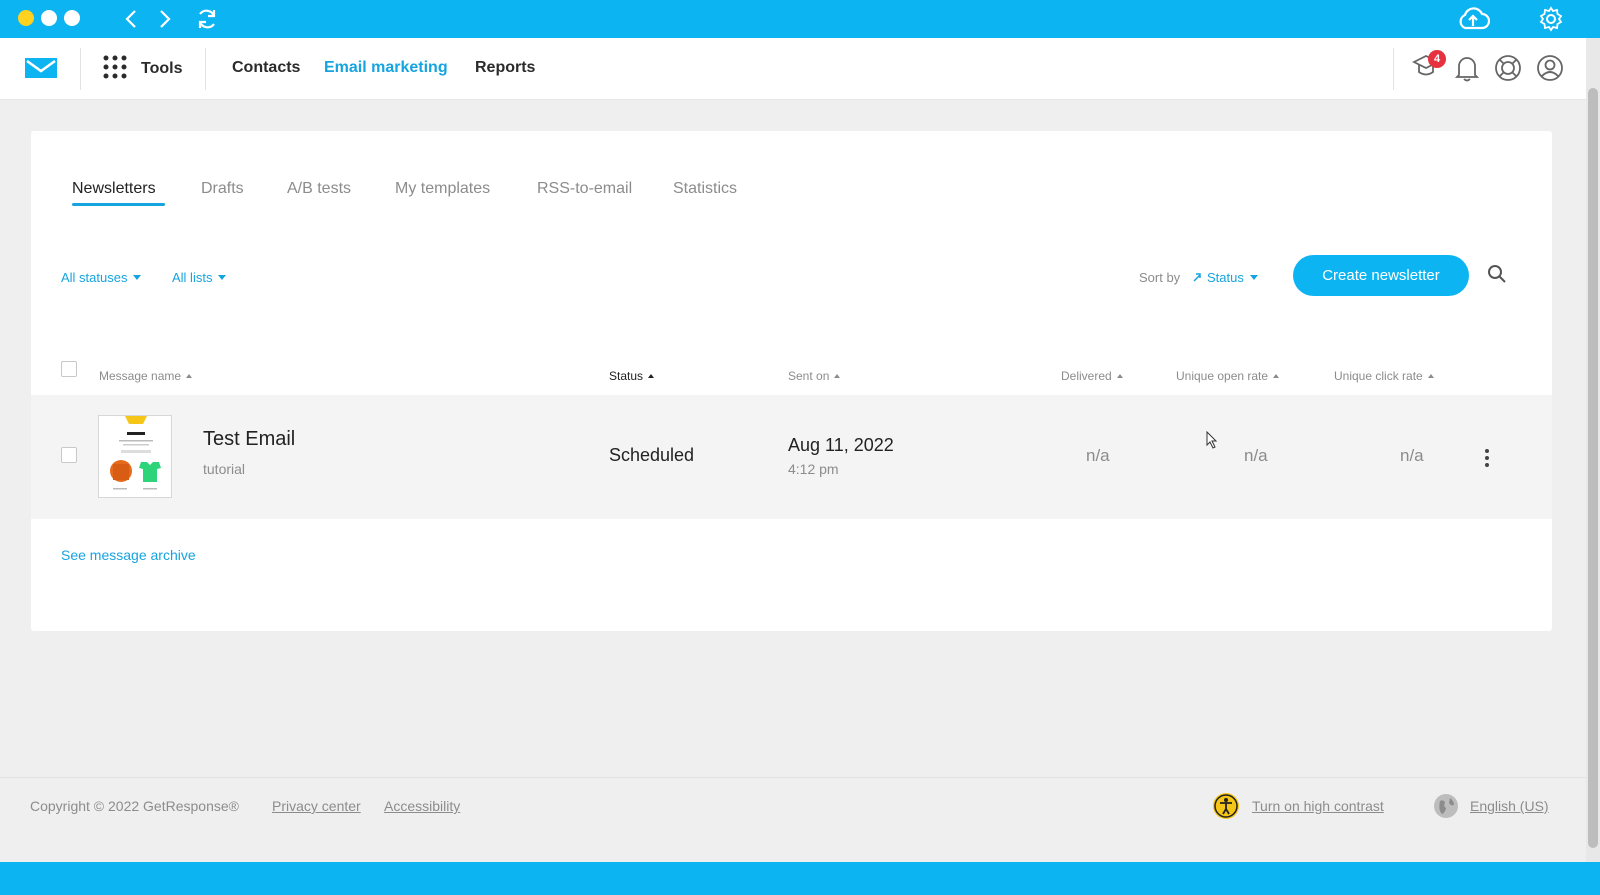  Describe the element at coordinates (192, 277) in the screenshot. I see `list-filter-label: All lists` at that location.